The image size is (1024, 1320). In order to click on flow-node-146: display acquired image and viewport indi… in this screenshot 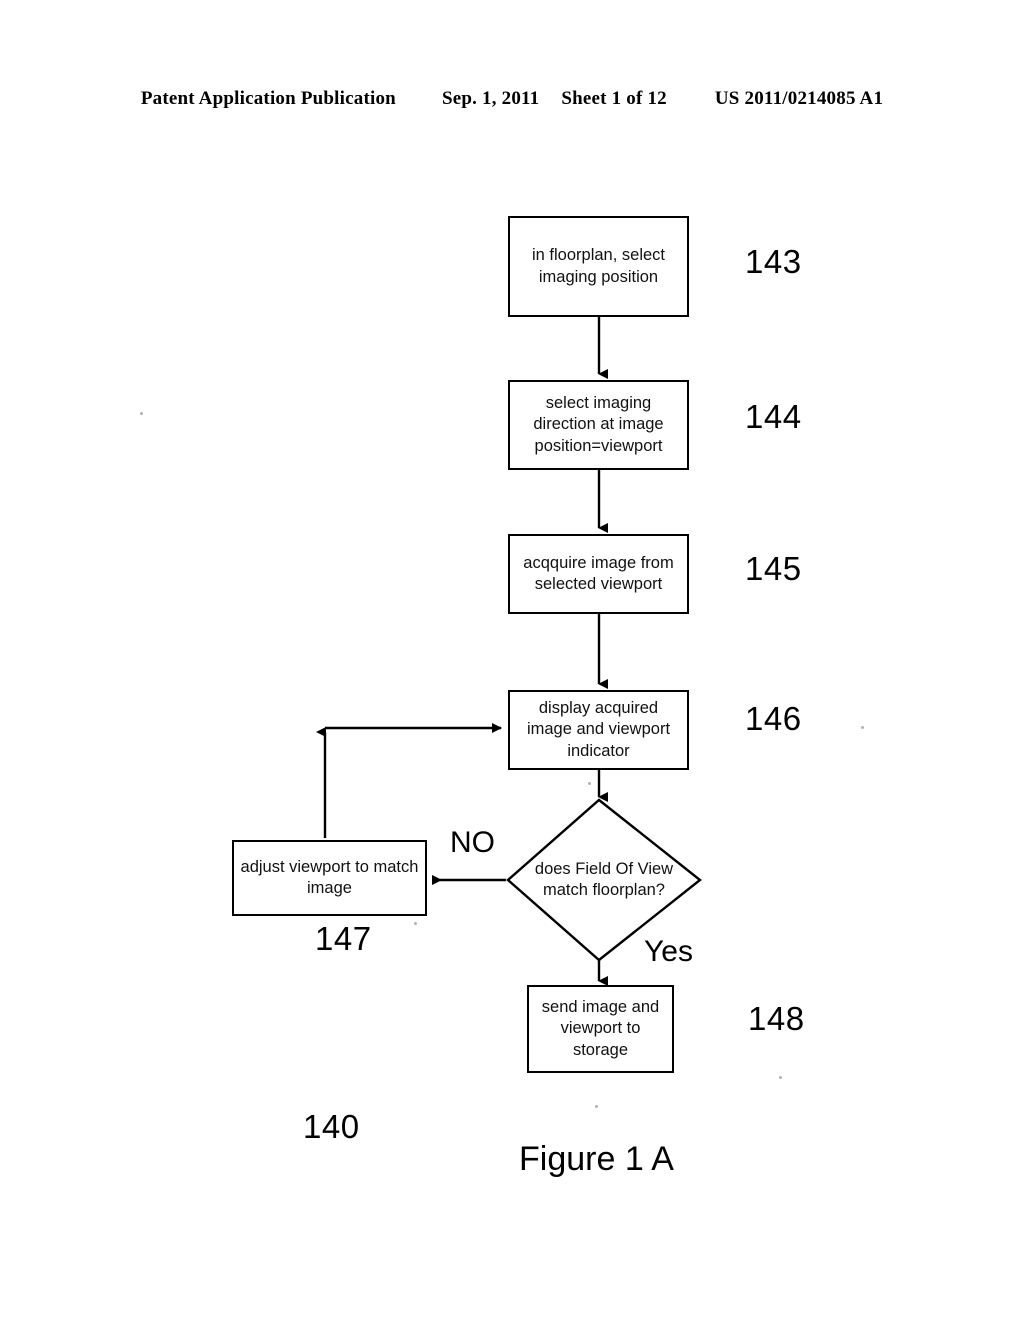, I will do `click(598, 730)`.